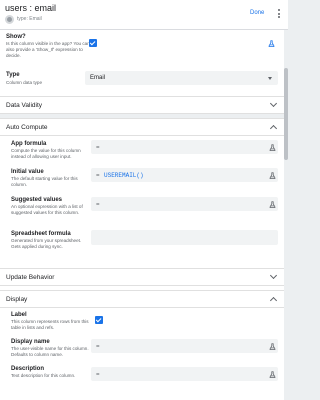 The image size is (320, 400). I want to click on description-label: Description, so click(28, 369).